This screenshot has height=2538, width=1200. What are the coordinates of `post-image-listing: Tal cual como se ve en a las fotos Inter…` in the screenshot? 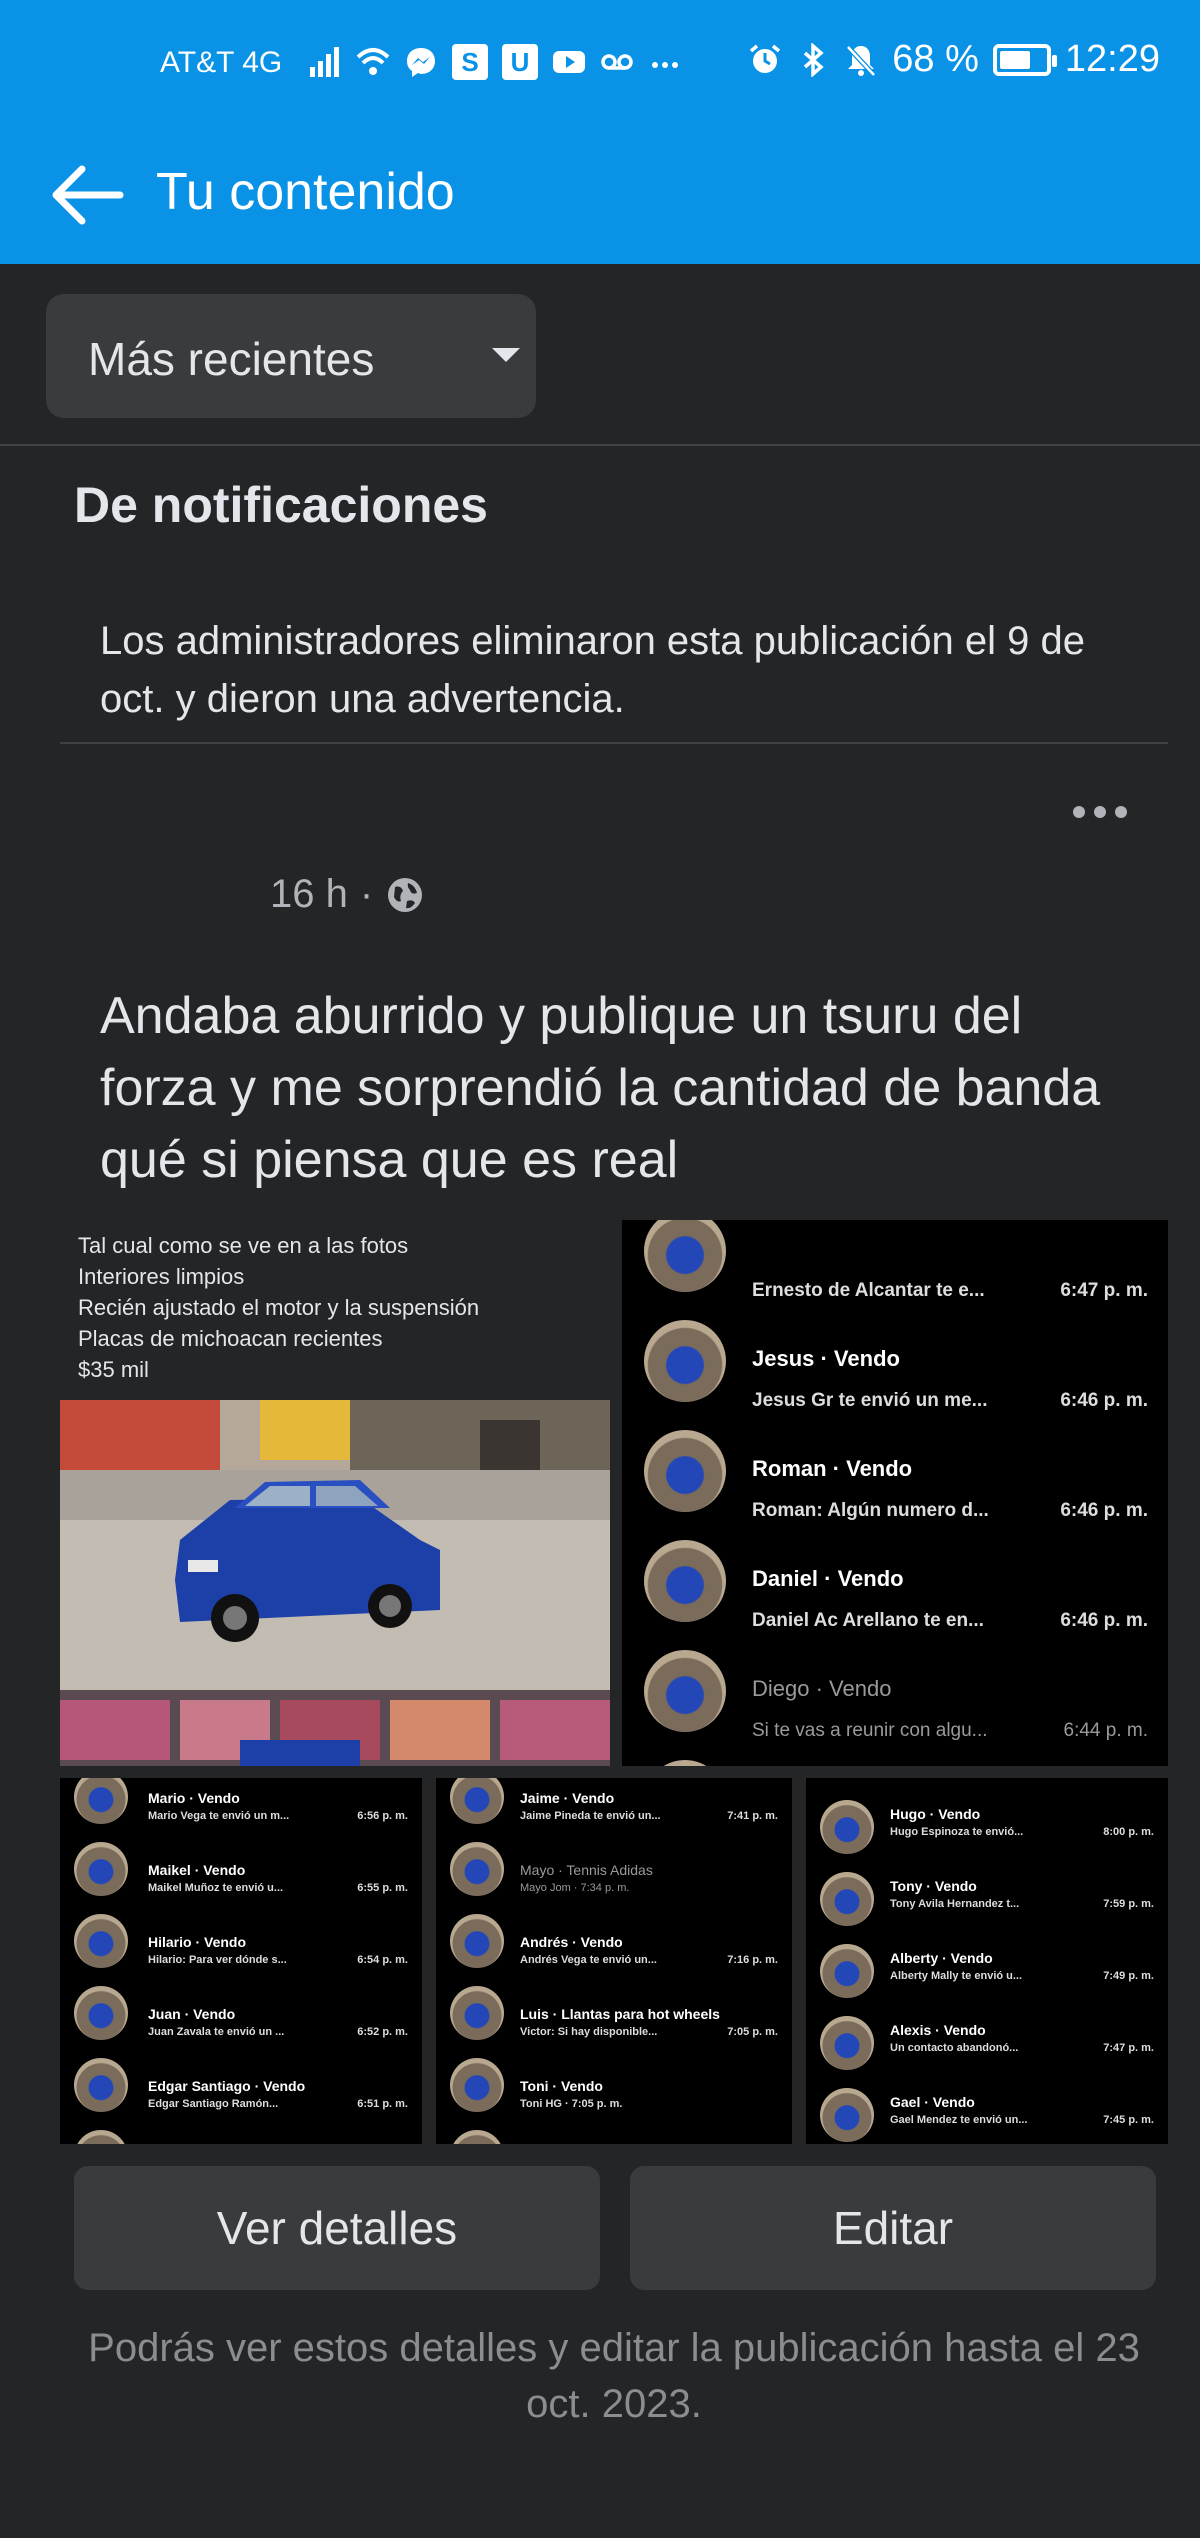 It's located at (335, 1493).